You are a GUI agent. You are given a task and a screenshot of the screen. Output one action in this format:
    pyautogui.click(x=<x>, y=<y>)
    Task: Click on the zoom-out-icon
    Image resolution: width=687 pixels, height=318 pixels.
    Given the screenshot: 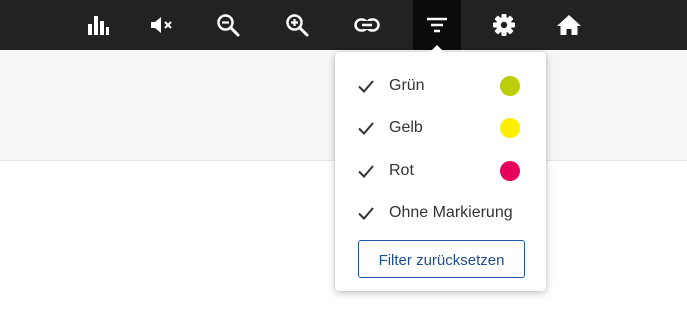 What is the action you would take?
    pyautogui.click(x=228, y=25)
    